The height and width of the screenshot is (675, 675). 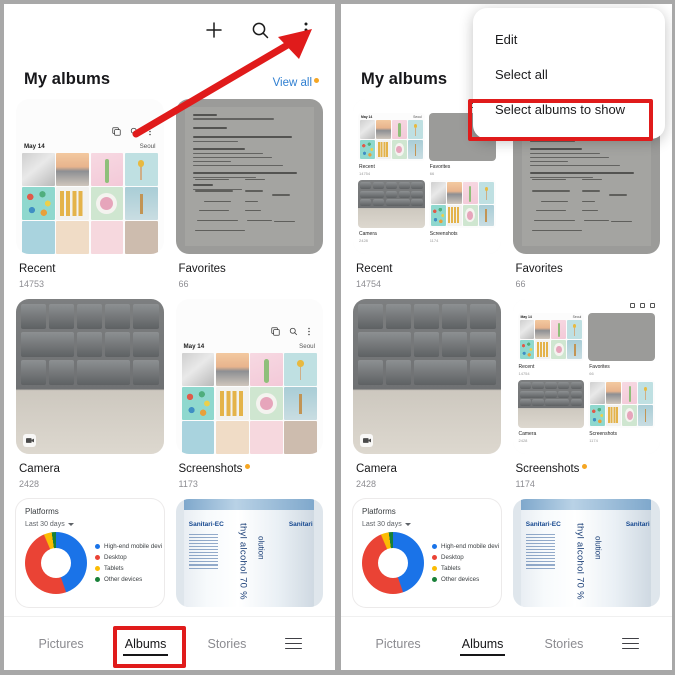 I want to click on overflow-menu: Edit Select all Select albums to show, so click(x=569, y=73).